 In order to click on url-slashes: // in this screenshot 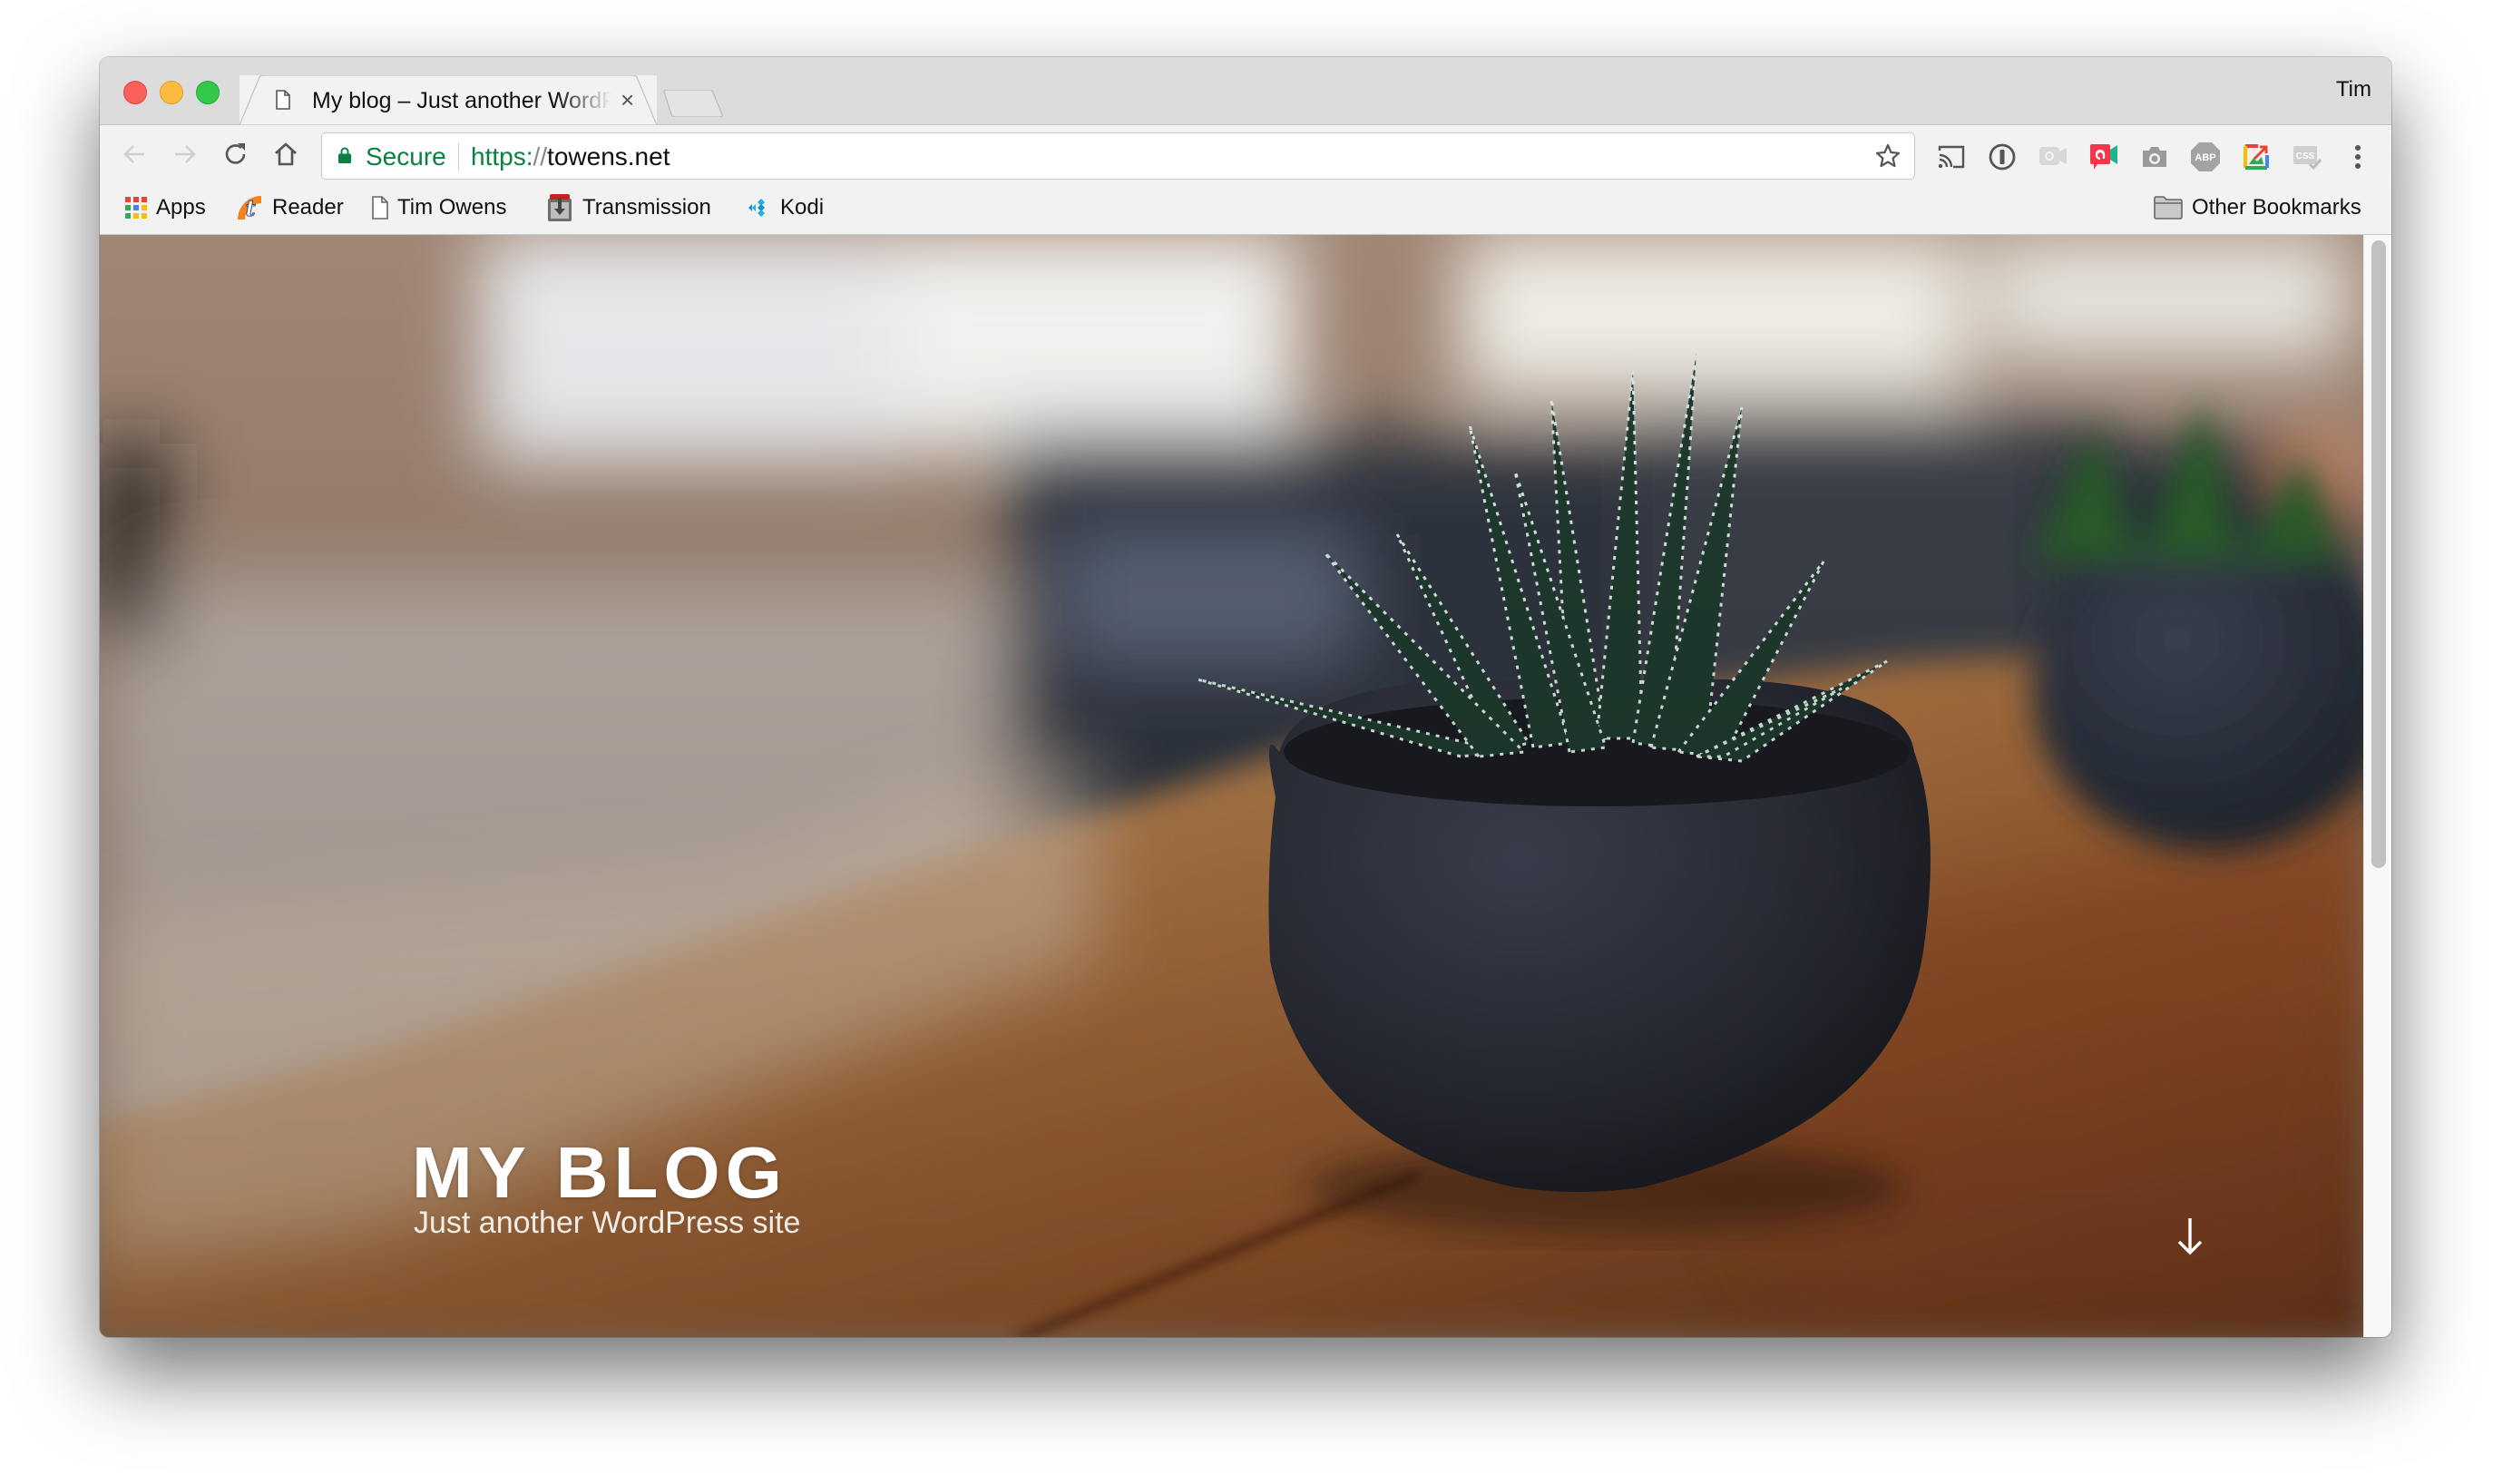, I will do `click(540, 157)`.